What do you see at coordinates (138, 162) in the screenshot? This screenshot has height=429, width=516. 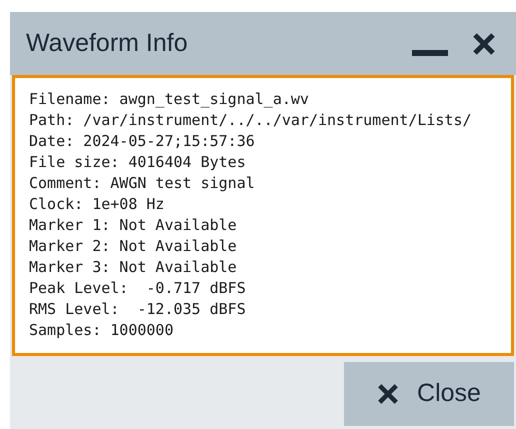 I see `info-line: File size: 4016404 Bytes` at bounding box center [138, 162].